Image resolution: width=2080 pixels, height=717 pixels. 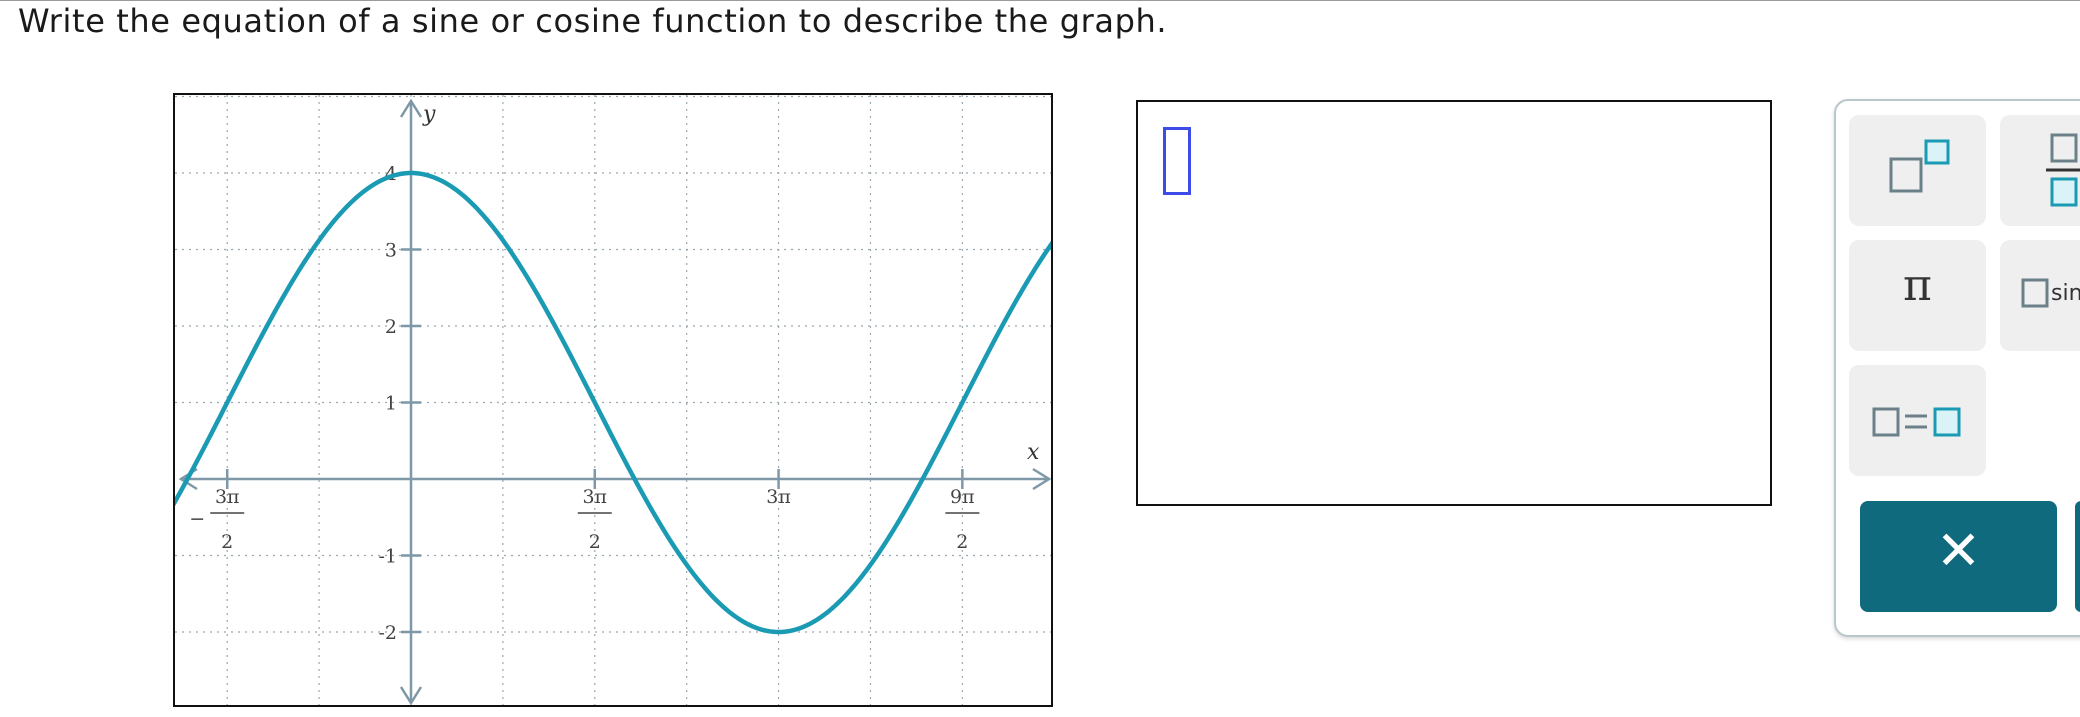 I want to click on pi-key-label: π, so click(x=1917, y=285).